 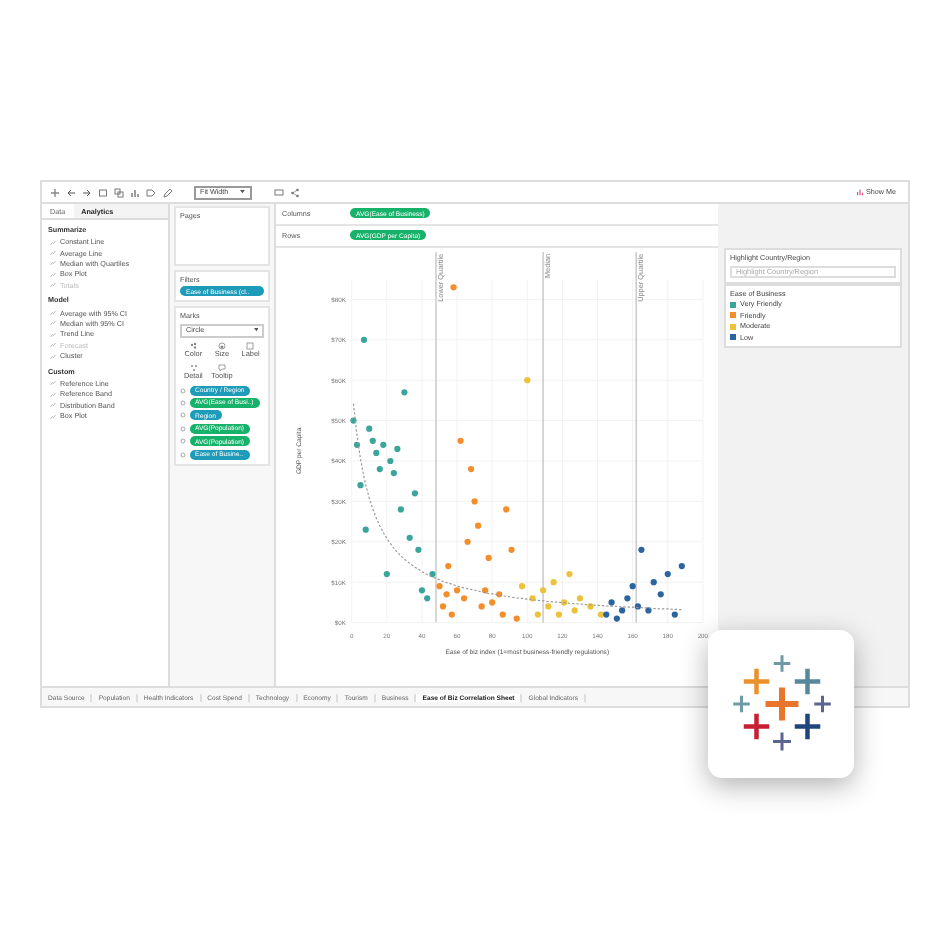 I want to click on share-icon, so click(x=294, y=192).